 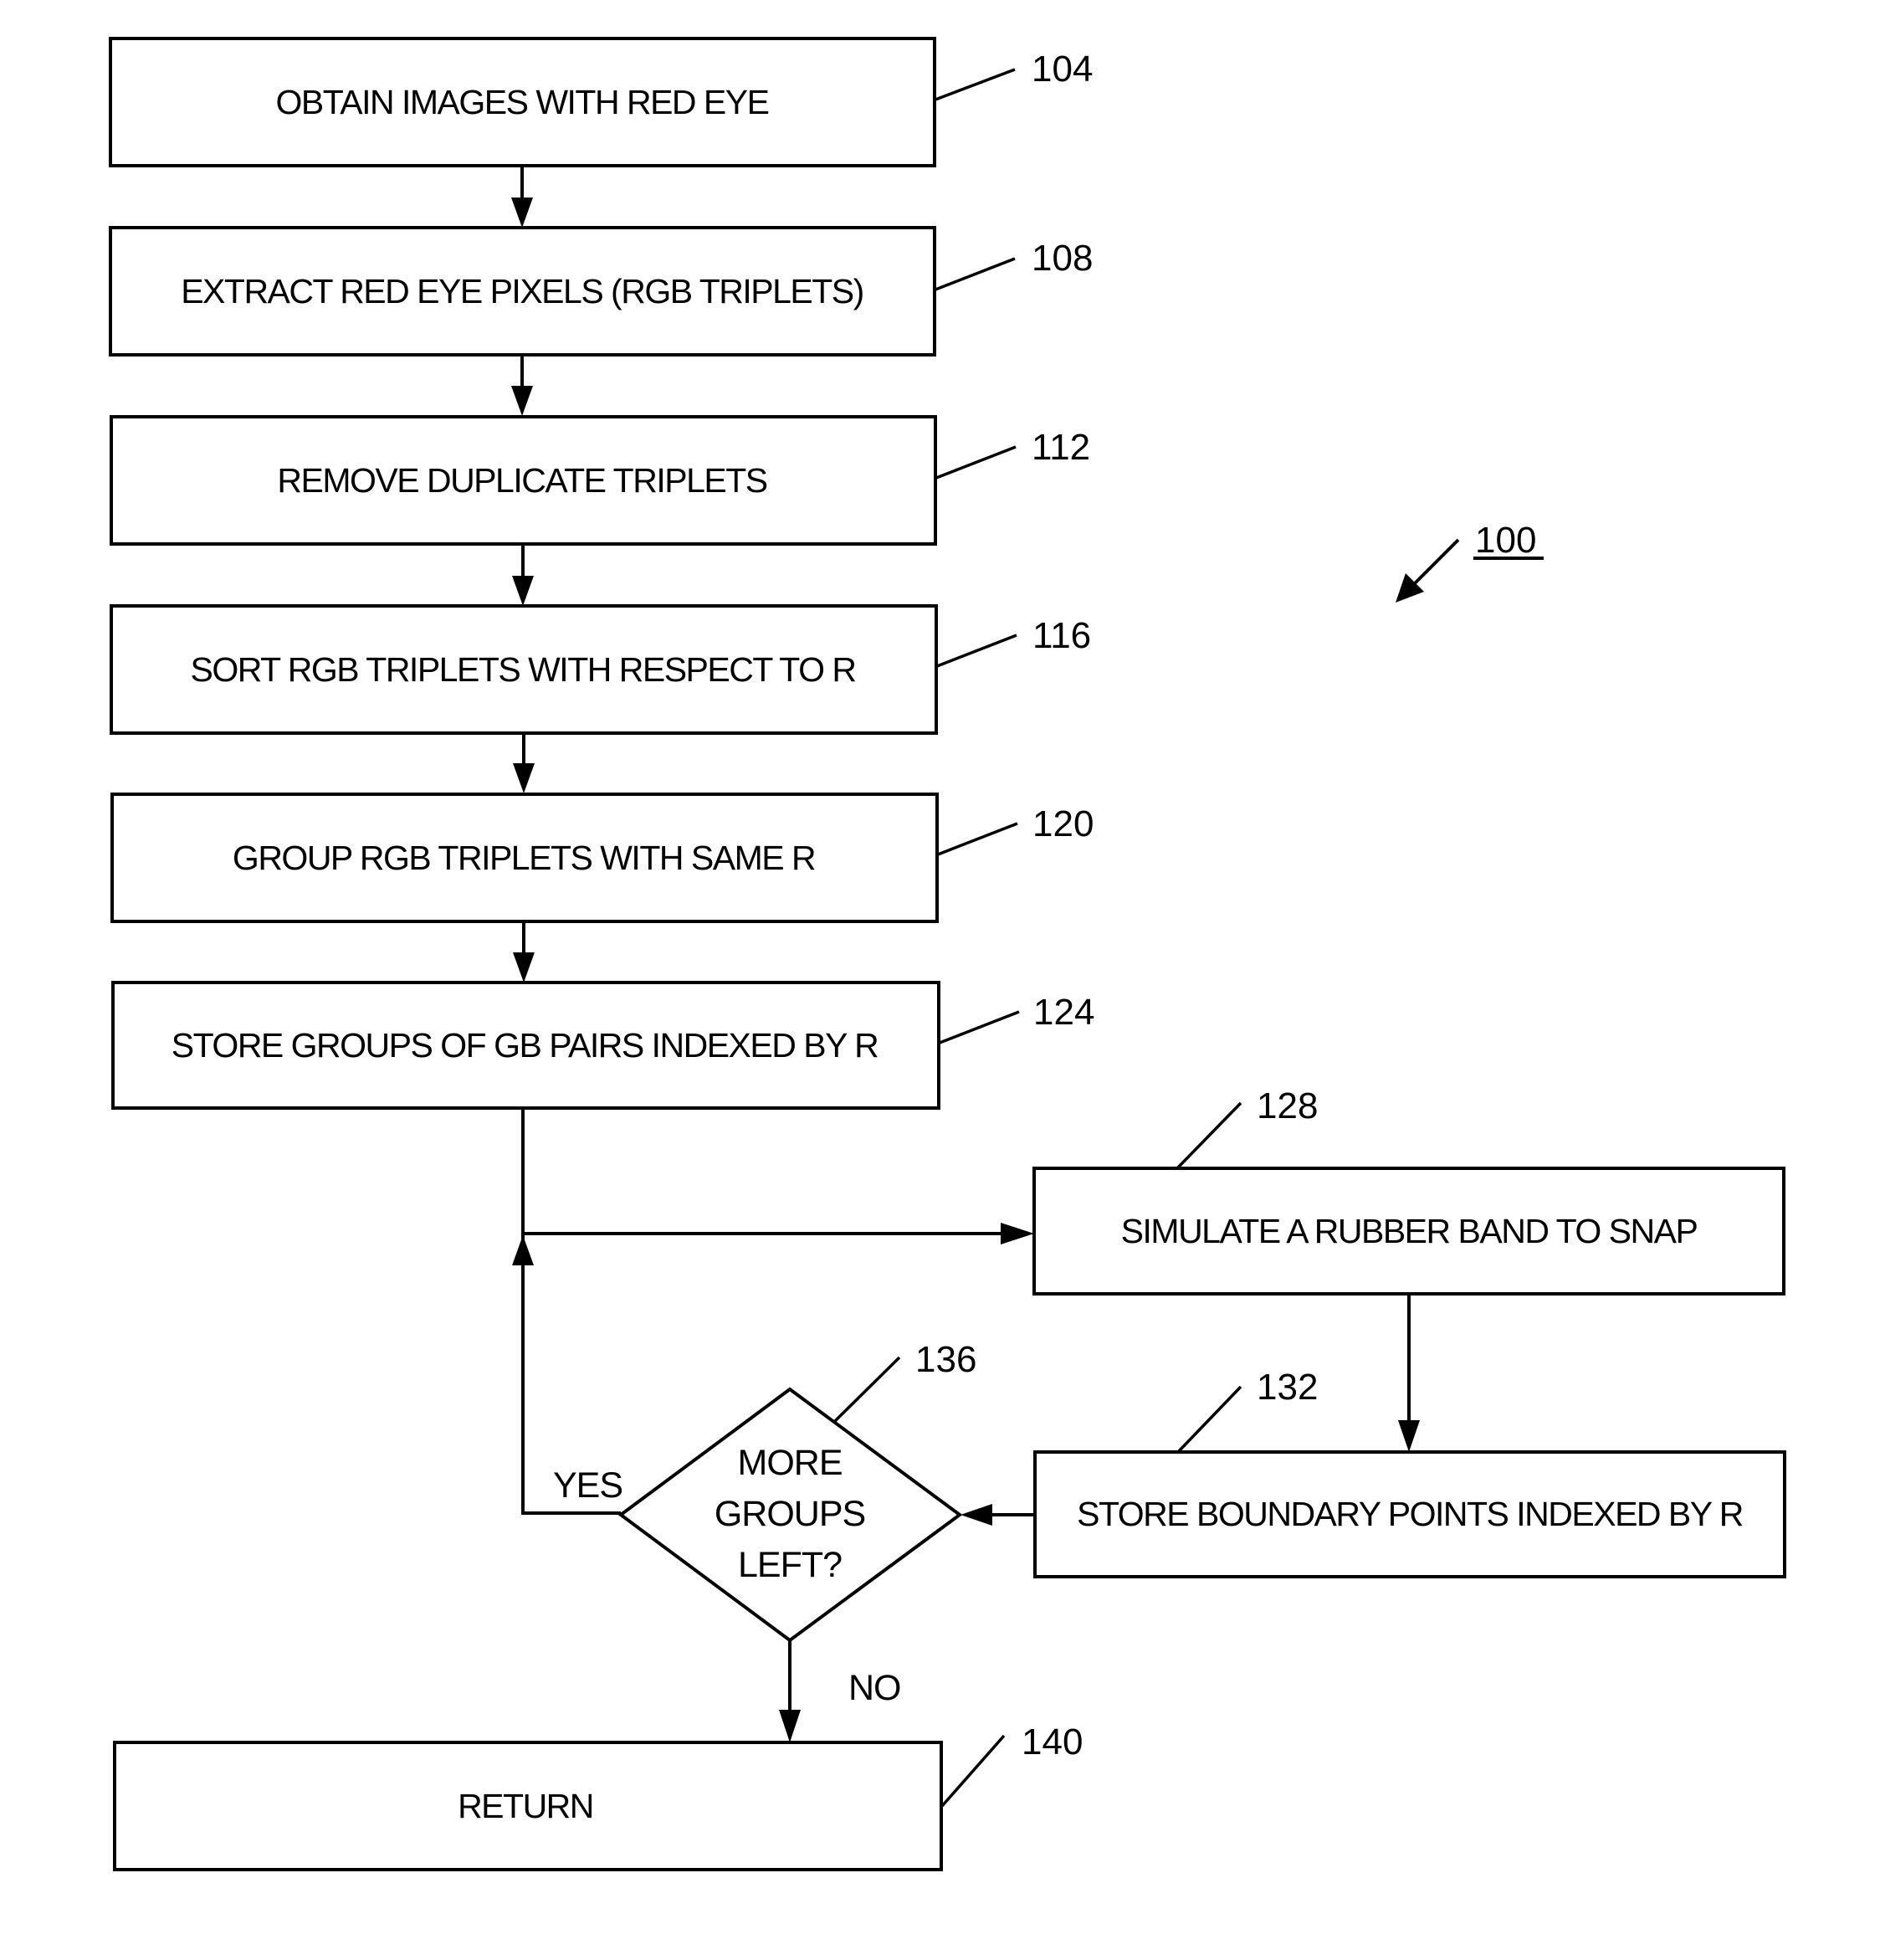 What do you see at coordinates (587, 1485) in the screenshot?
I see `yes-label: YES` at bounding box center [587, 1485].